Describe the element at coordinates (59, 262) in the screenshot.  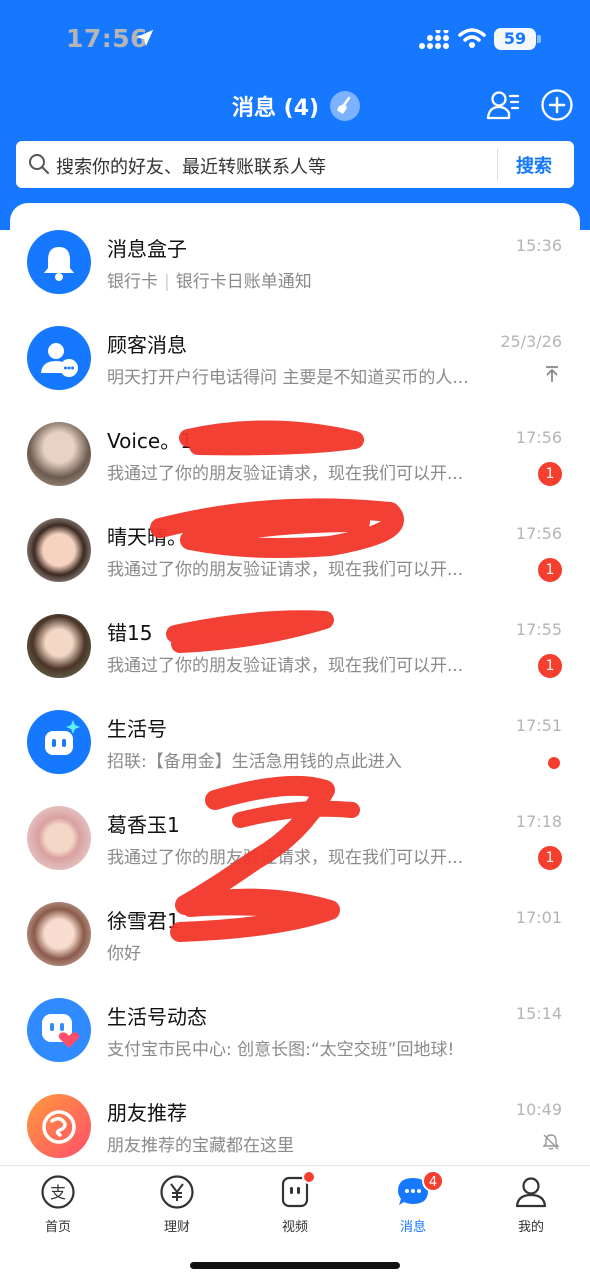
I see `bell-icon` at that location.